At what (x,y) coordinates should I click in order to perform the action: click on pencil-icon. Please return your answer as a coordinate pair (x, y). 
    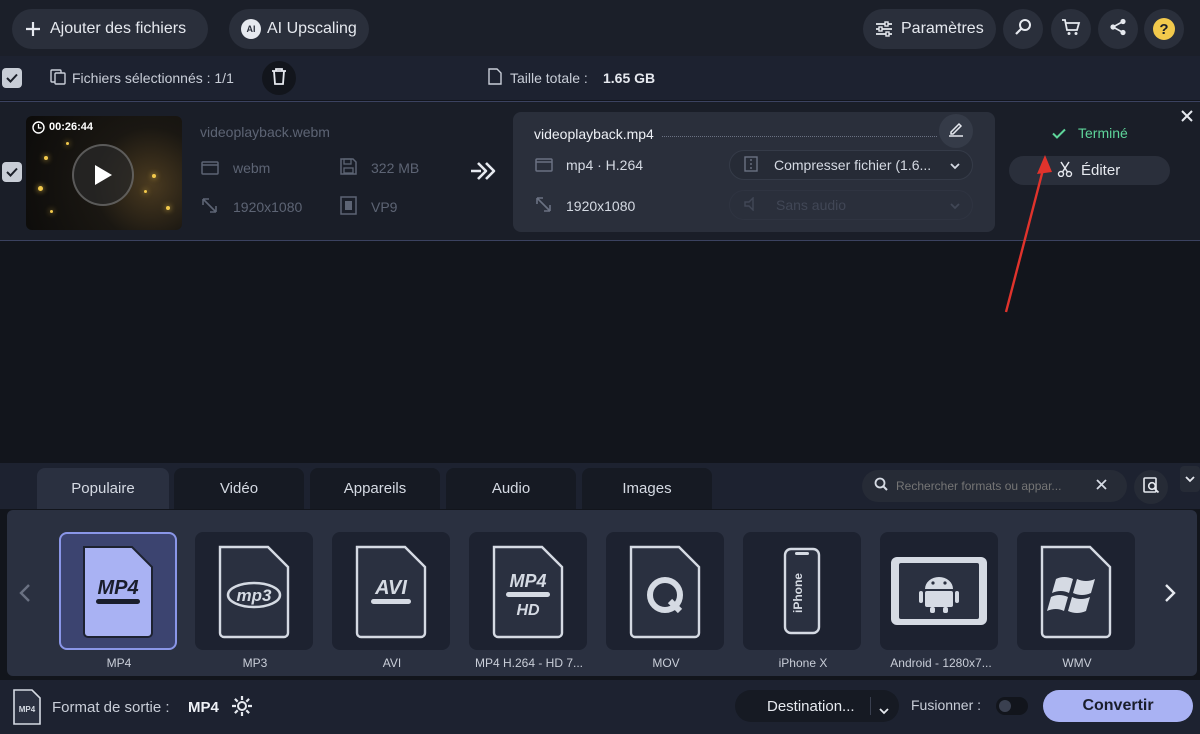
    Looking at the image, I should click on (956, 131).